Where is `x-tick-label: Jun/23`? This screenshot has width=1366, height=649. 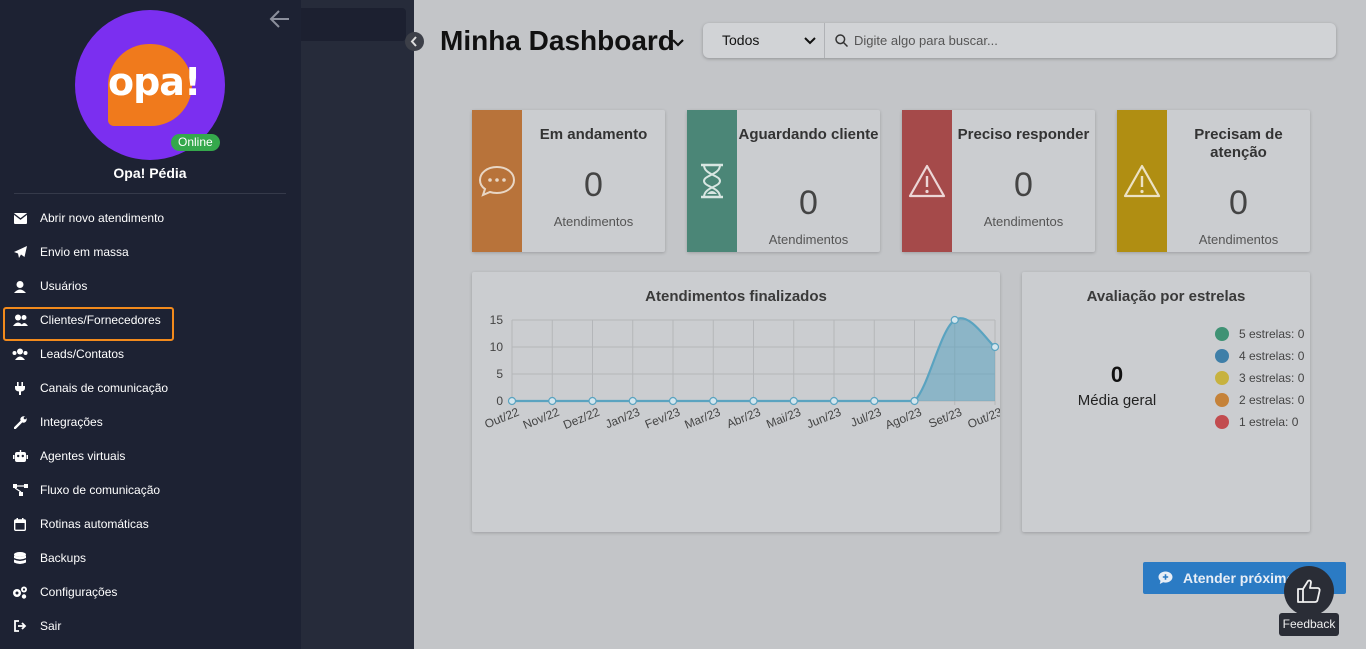
x-tick-label: Jun/23 is located at coordinates (823, 418).